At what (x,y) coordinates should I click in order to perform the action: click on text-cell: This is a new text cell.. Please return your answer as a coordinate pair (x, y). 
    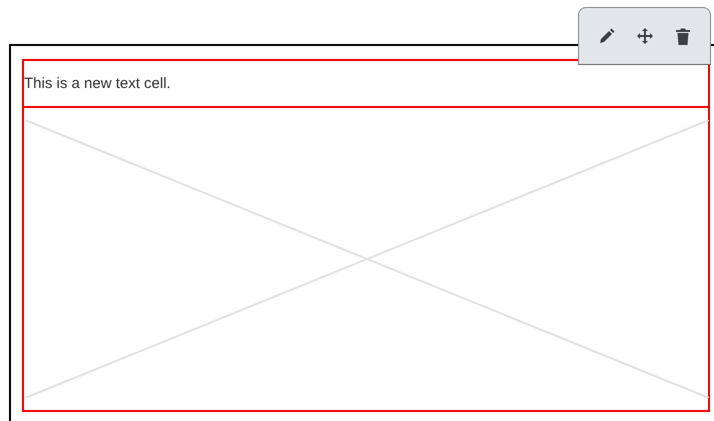
    Looking at the image, I should click on (366, 83).